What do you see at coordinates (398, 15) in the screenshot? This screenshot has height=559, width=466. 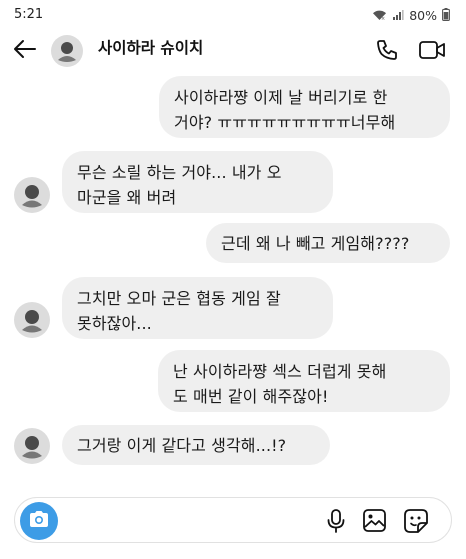 I see `signal-icon` at bounding box center [398, 15].